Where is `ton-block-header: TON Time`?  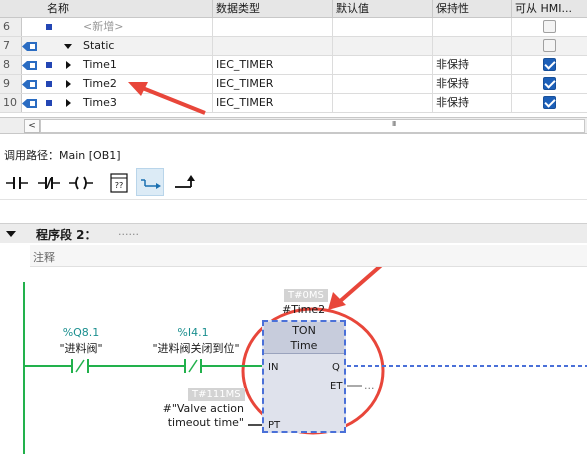 ton-block-header: TON Time is located at coordinates (304, 338).